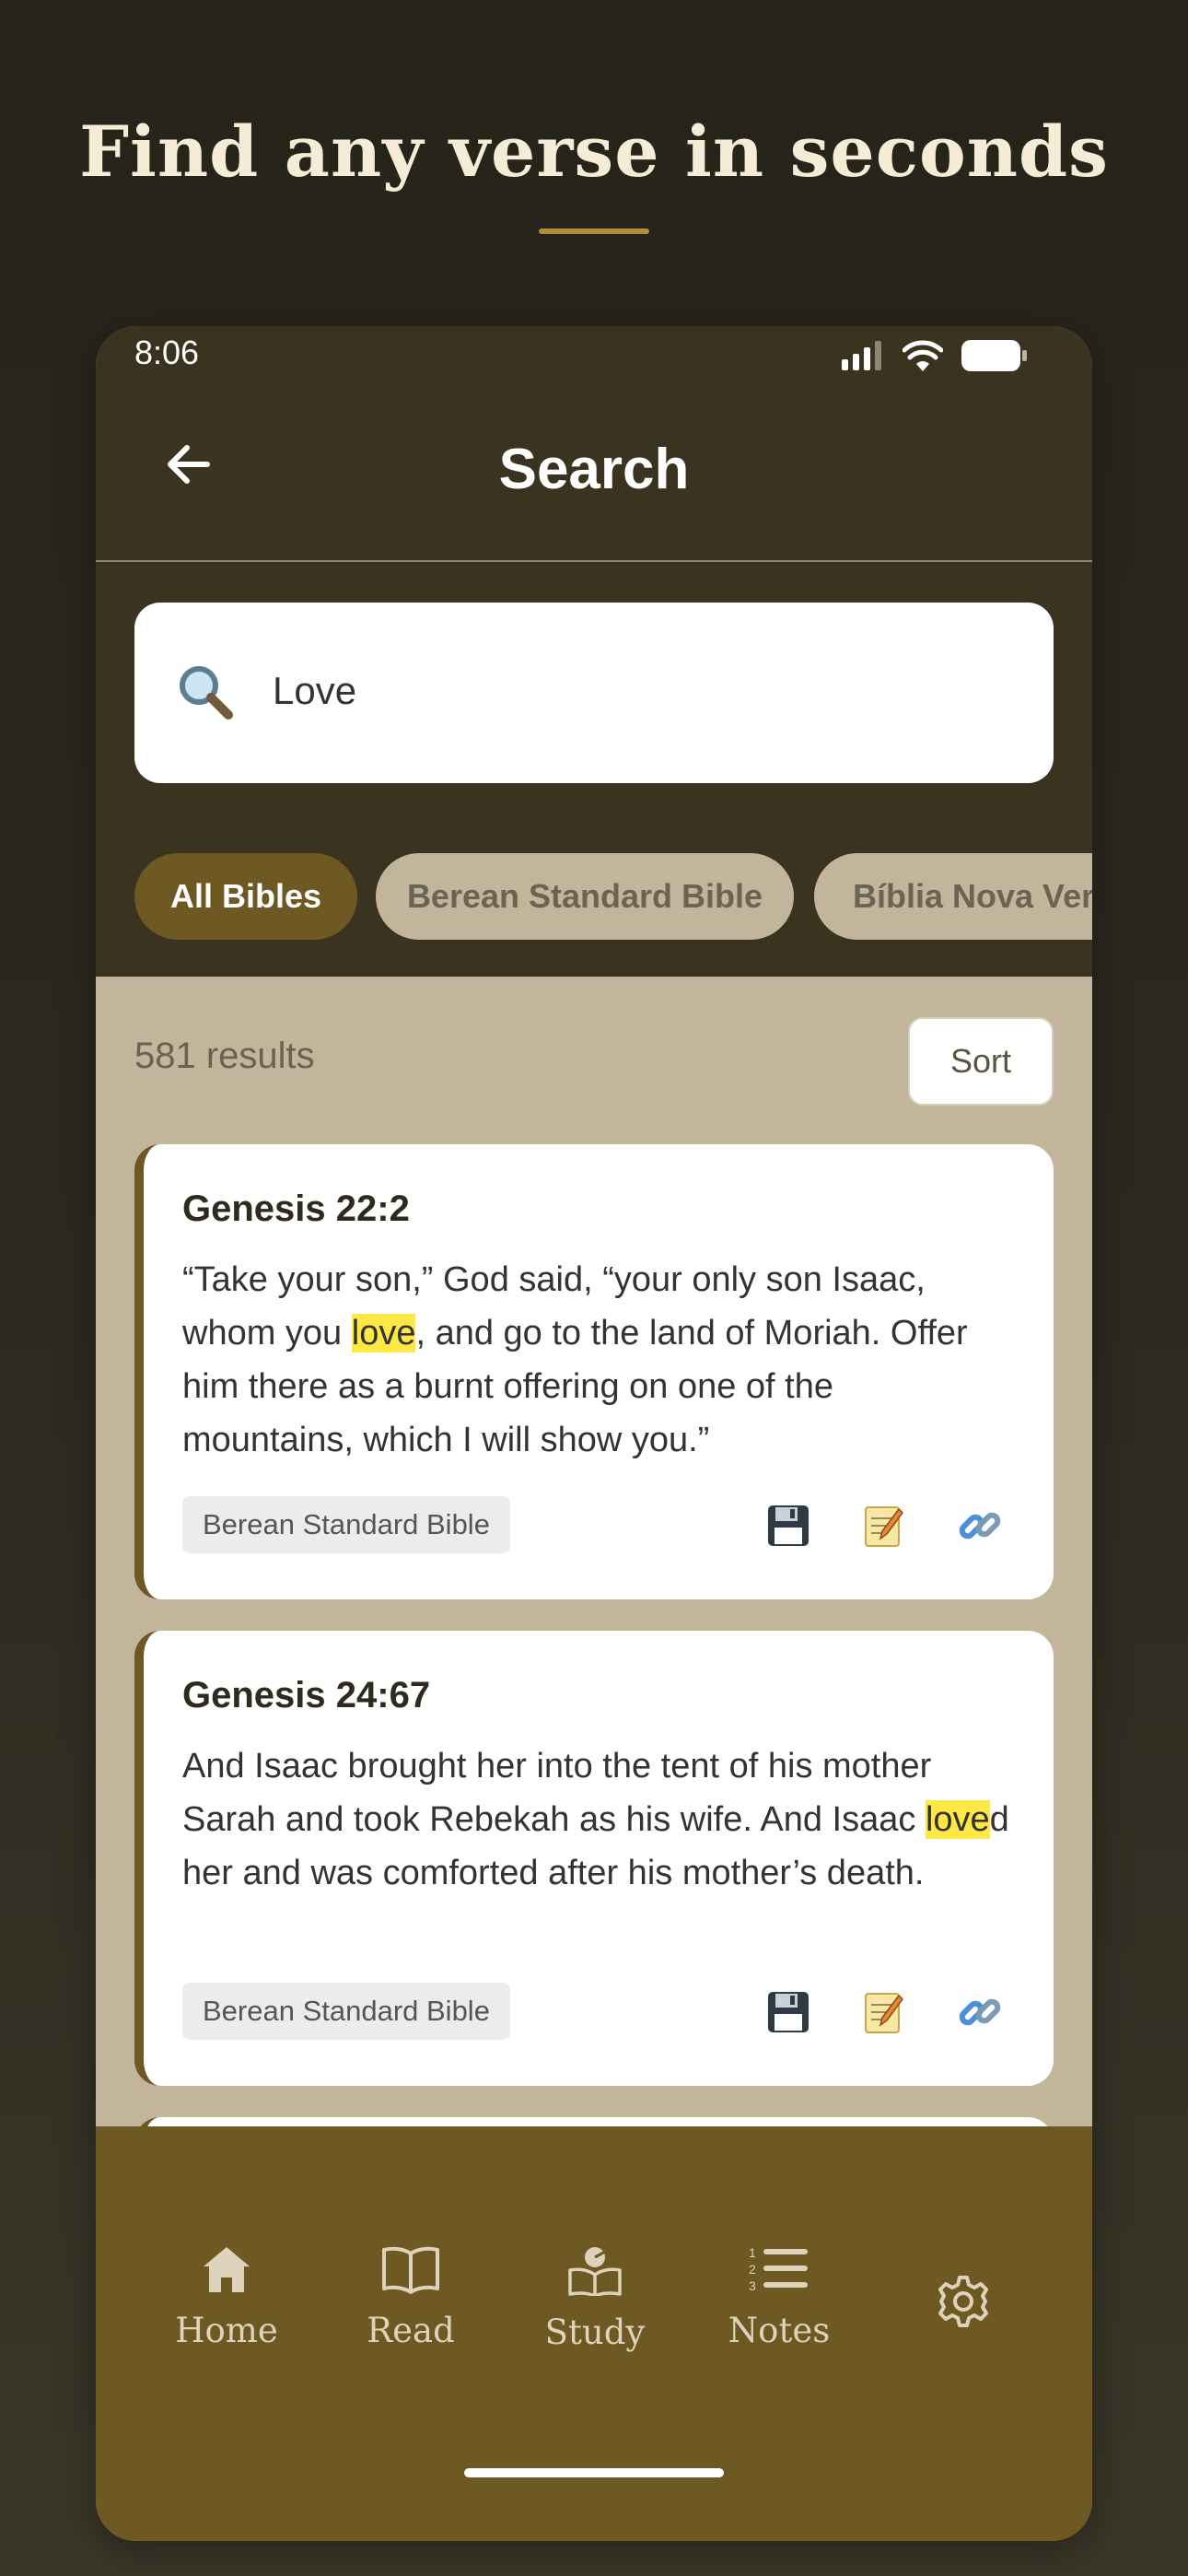 The width and height of the screenshot is (1188, 2576). I want to click on home-icon, so click(227, 2269).